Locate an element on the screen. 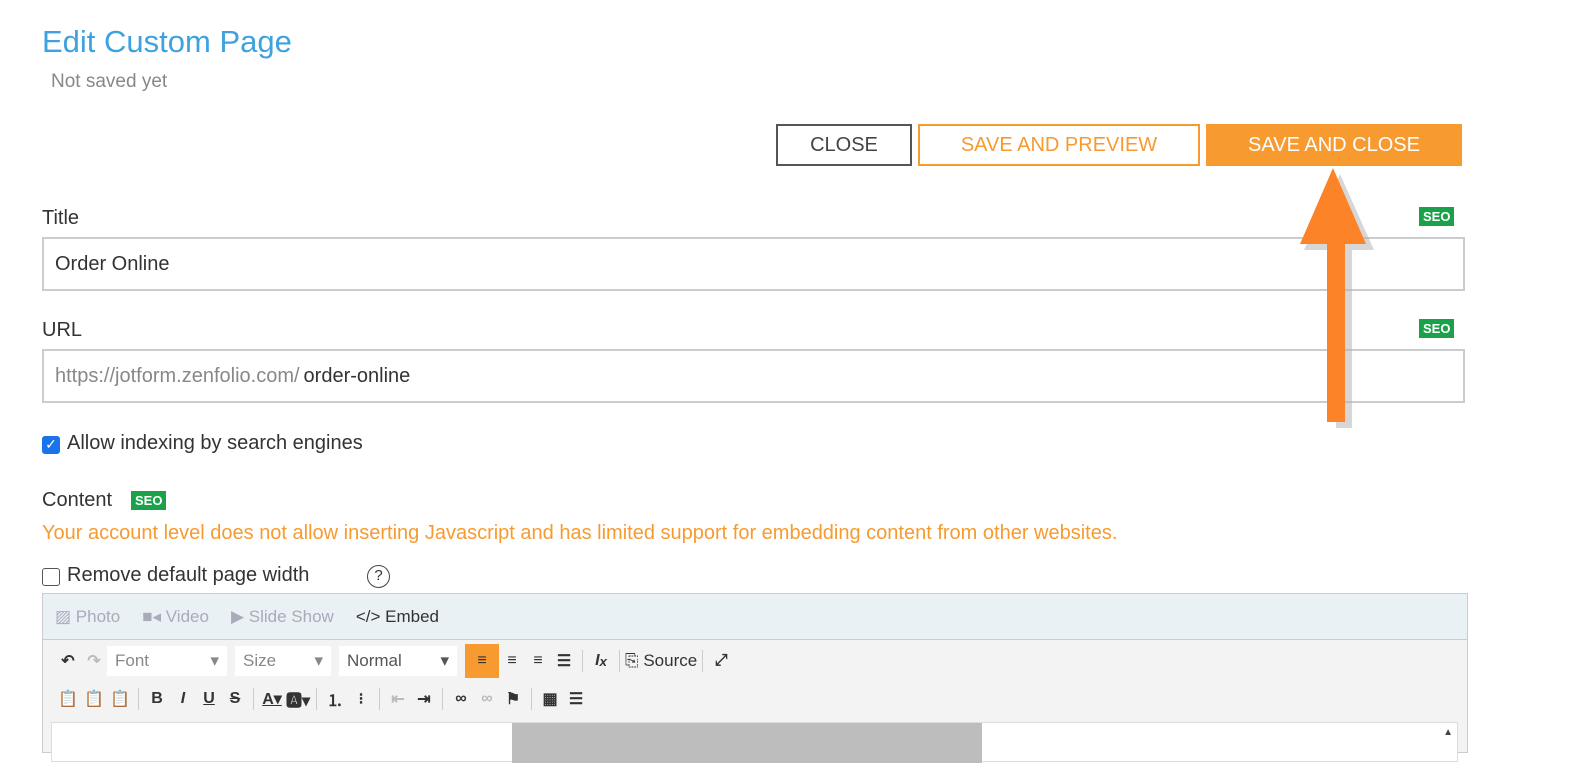 The width and height of the screenshot is (1571, 763). strikethrough-icon: S is located at coordinates (235, 699).